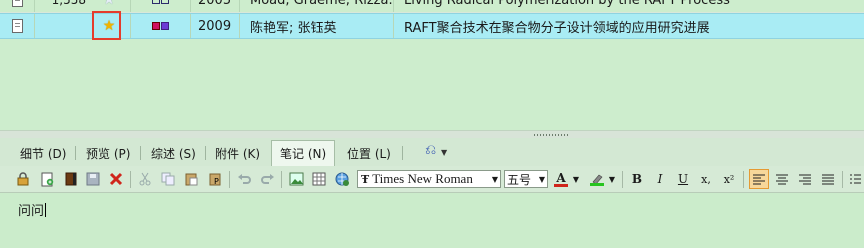 The height and width of the screenshot is (248, 864). I want to click on italic-button: I, so click(660, 179).